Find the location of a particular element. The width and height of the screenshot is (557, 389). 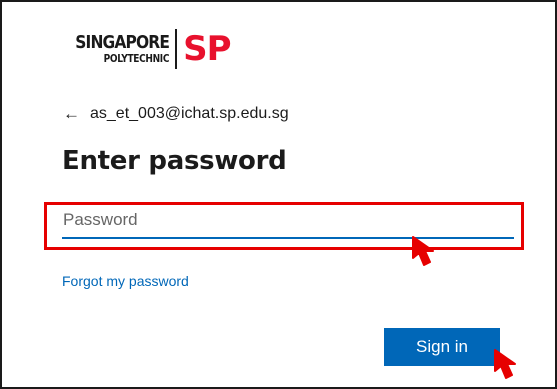

back-arrow-icon: ← is located at coordinates (71, 114).